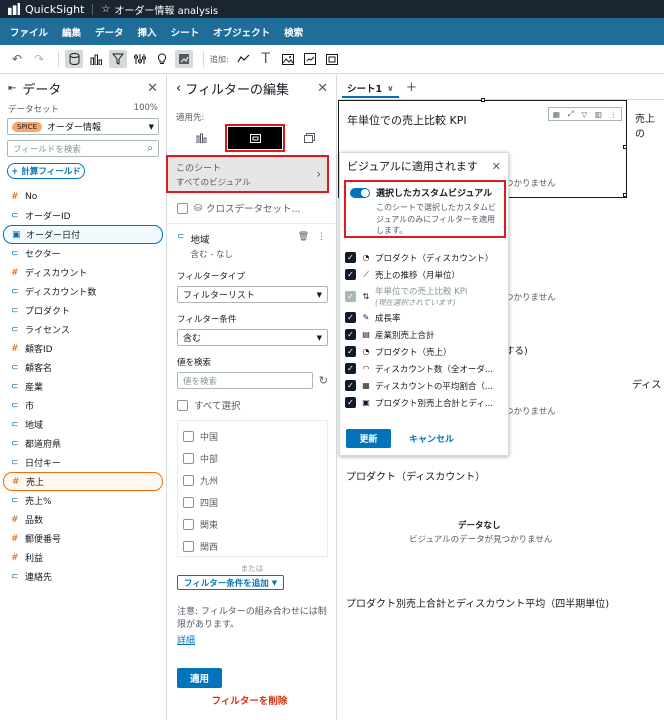 The height and width of the screenshot is (720, 664). Describe the element at coordinates (252, 294) in the screenshot. I see `filter-type-select: フィルターリスト ▼` at that location.